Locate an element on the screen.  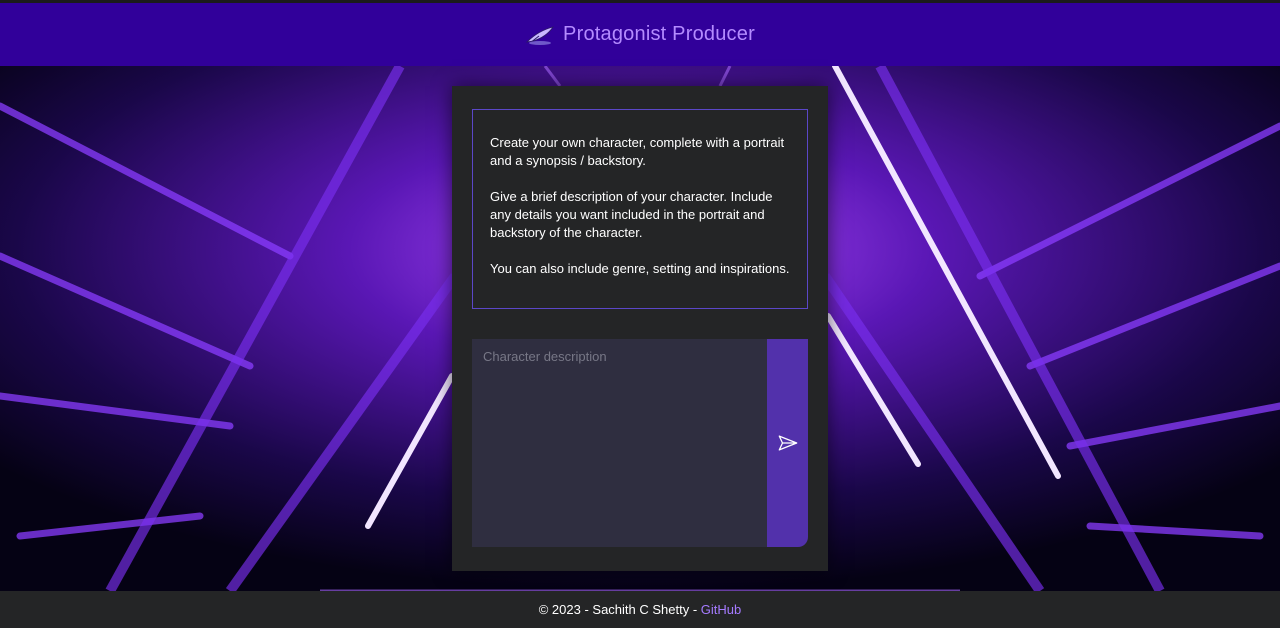
footer: © 2023 - Sachith C Shetty - GitHub is located at coordinates (640, 609).